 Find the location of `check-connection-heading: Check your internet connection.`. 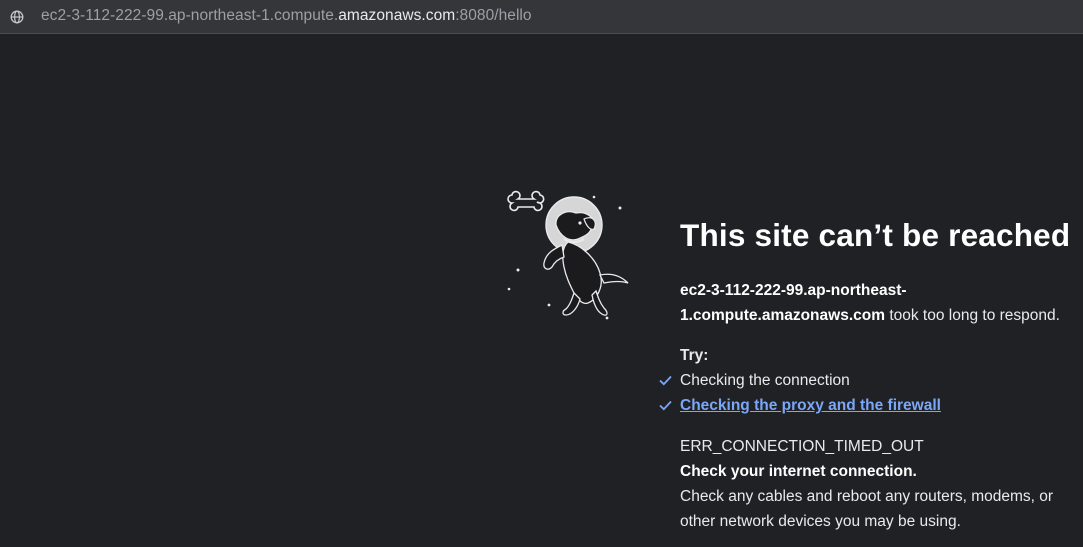

check-connection-heading: Check your internet connection. is located at coordinates (798, 471).